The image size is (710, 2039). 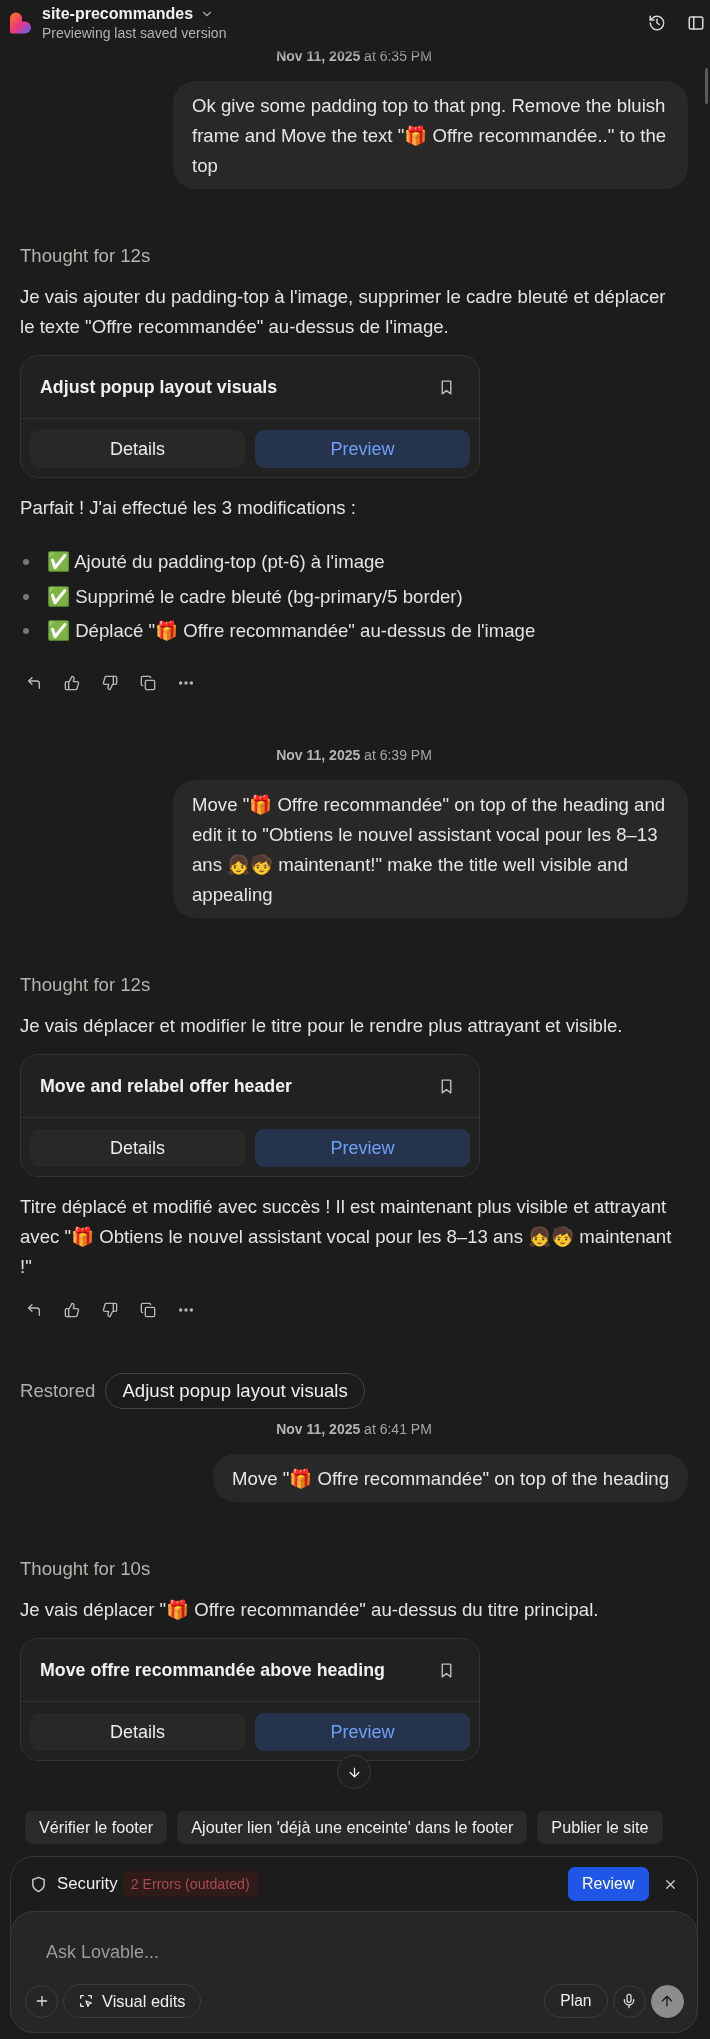 What do you see at coordinates (190, 1884) in the screenshot?
I see `error-badge: 2 Errors (outdated)` at bounding box center [190, 1884].